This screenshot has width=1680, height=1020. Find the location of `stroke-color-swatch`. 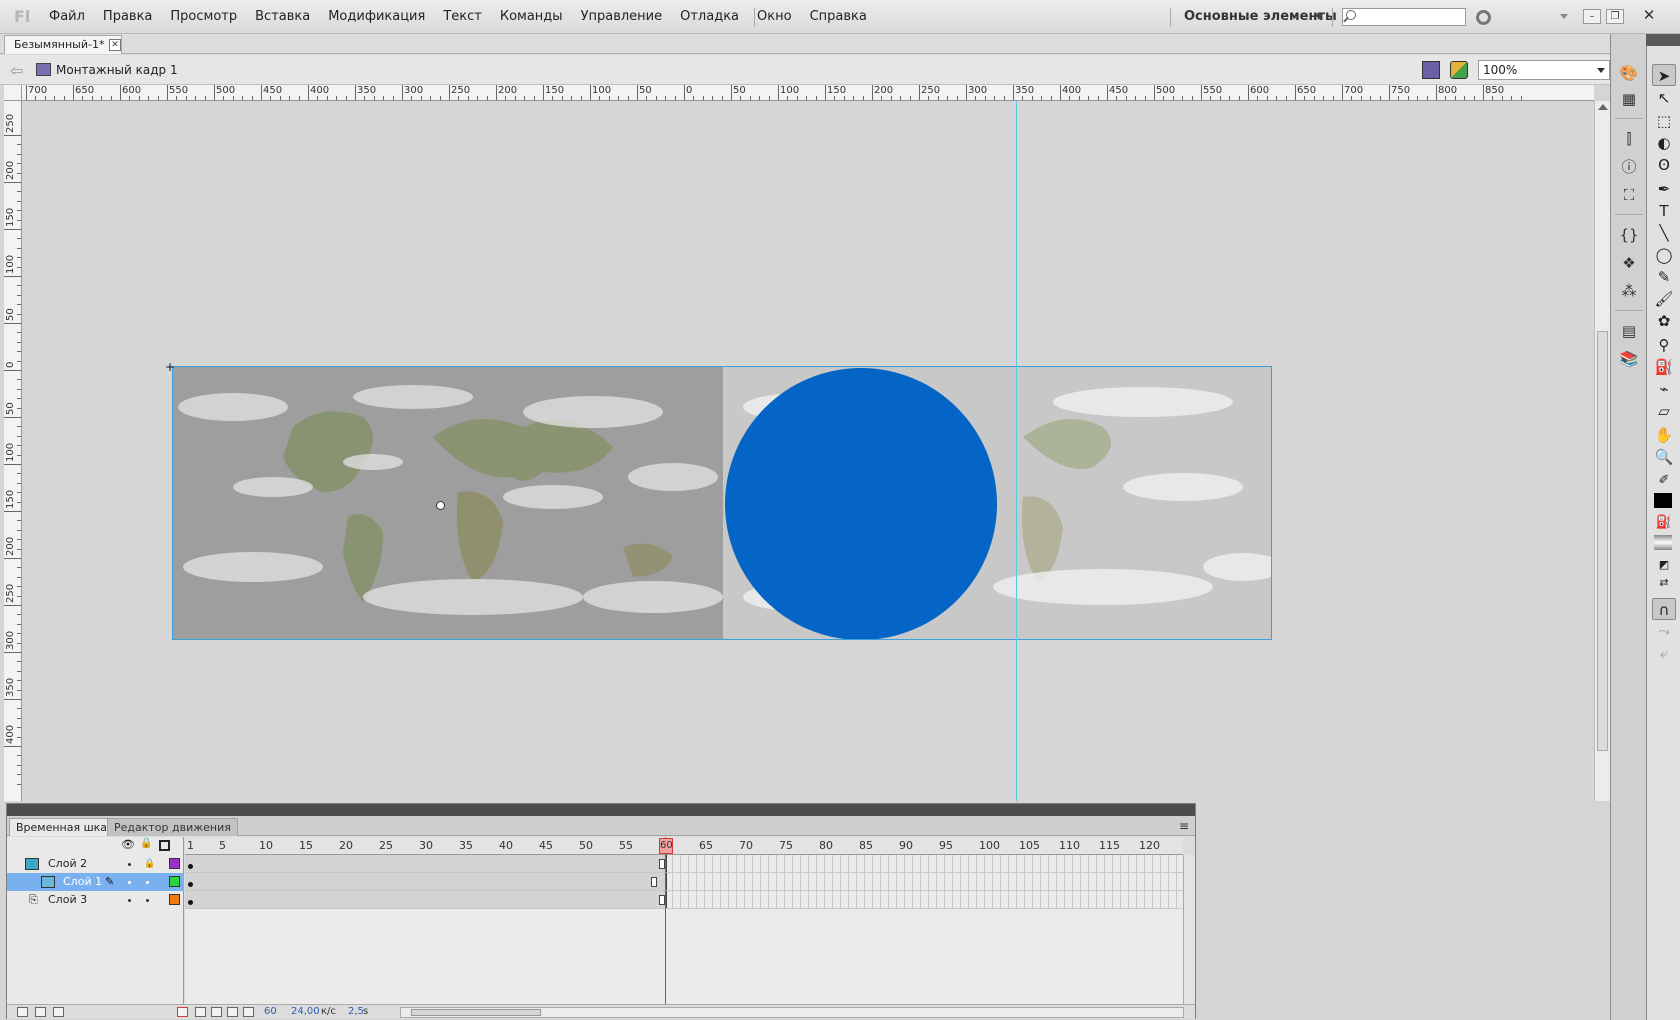

stroke-color-swatch is located at coordinates (1664, 501).